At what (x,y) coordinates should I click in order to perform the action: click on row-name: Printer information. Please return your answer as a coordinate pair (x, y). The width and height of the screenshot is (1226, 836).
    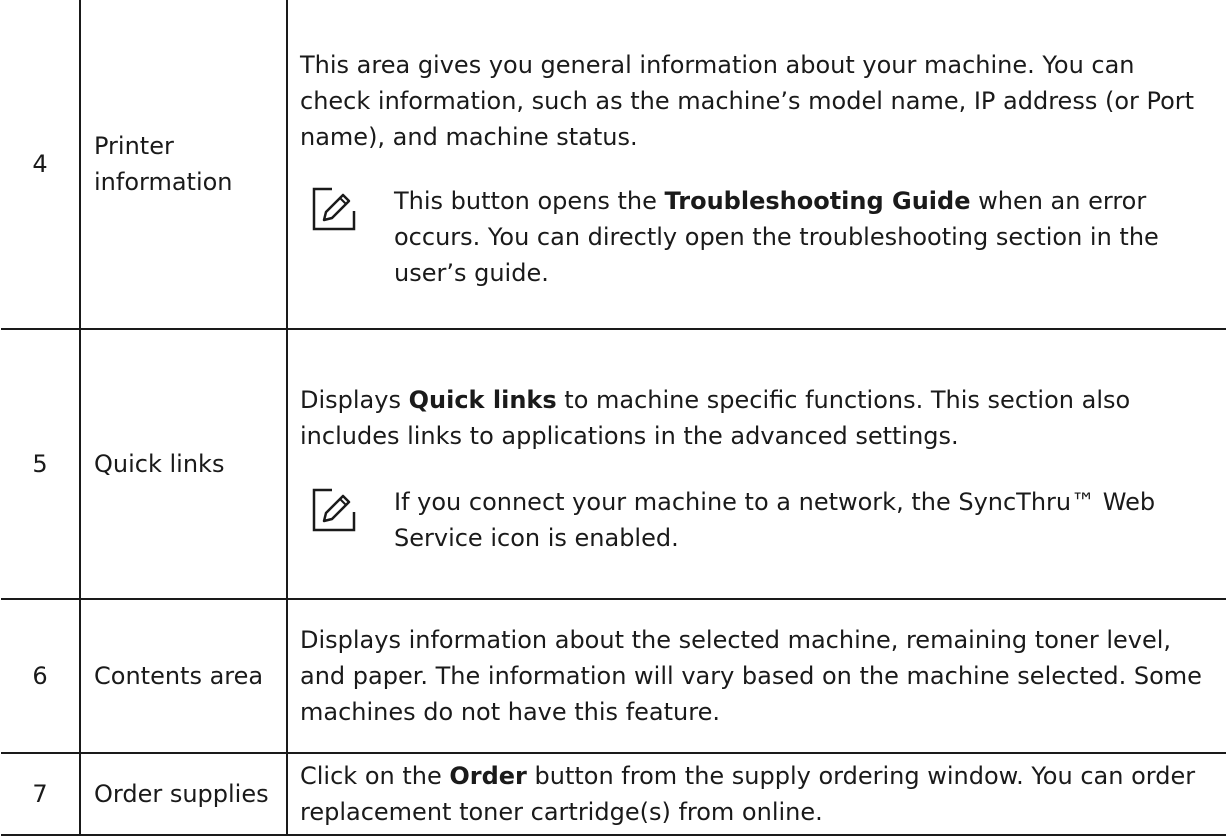
    Looking at the image, I should click on (183, 165).